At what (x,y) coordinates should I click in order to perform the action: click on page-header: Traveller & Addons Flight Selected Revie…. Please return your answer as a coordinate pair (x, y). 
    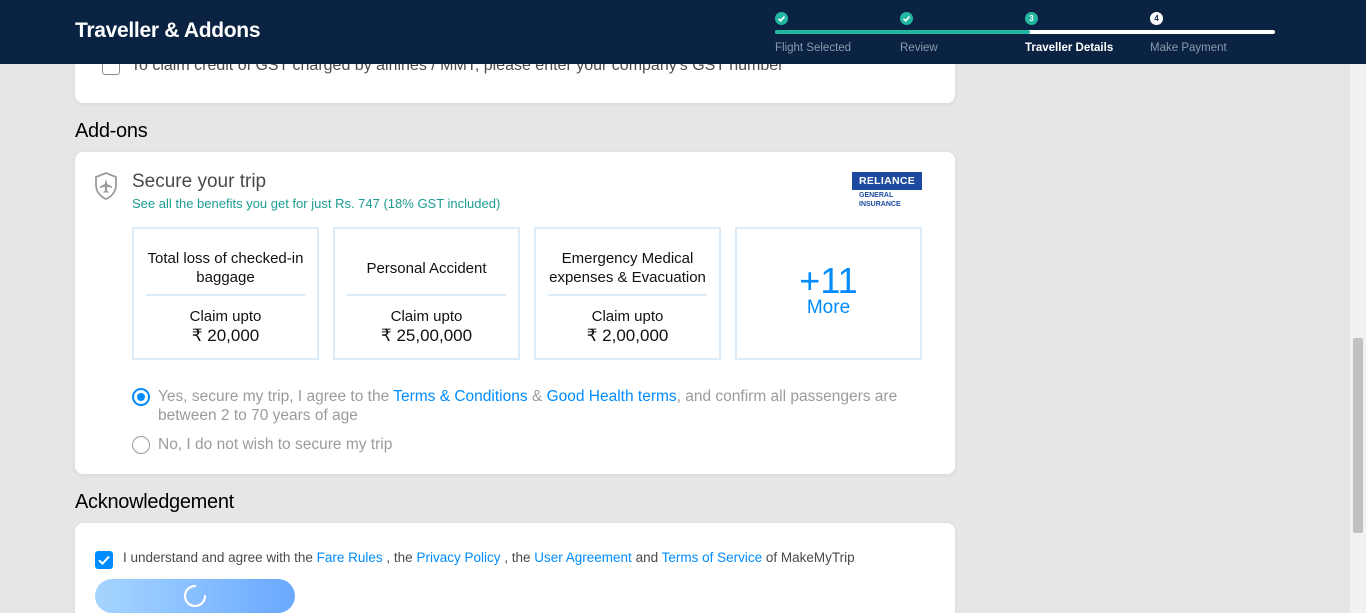
    Looking at the image, I should click on (683, 32).